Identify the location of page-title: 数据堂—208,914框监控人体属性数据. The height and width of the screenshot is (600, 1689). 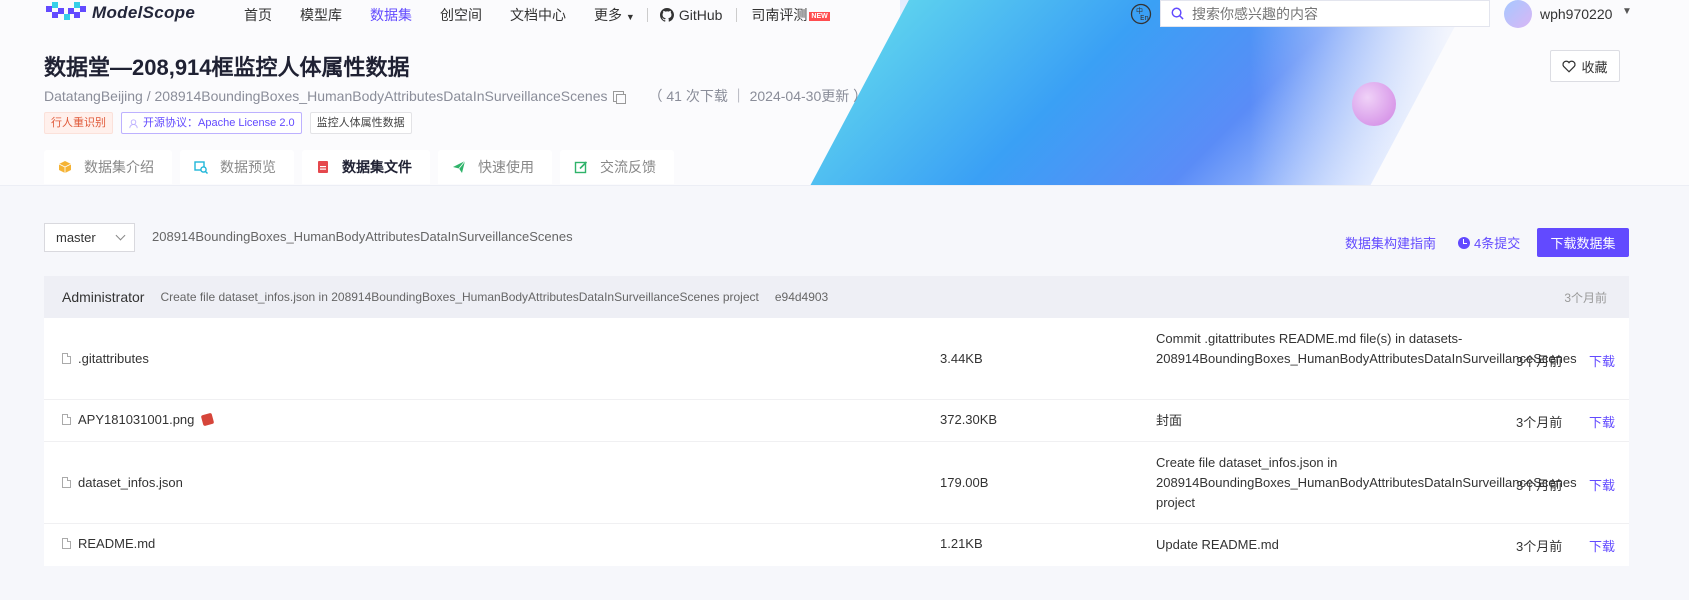
(227, 67).